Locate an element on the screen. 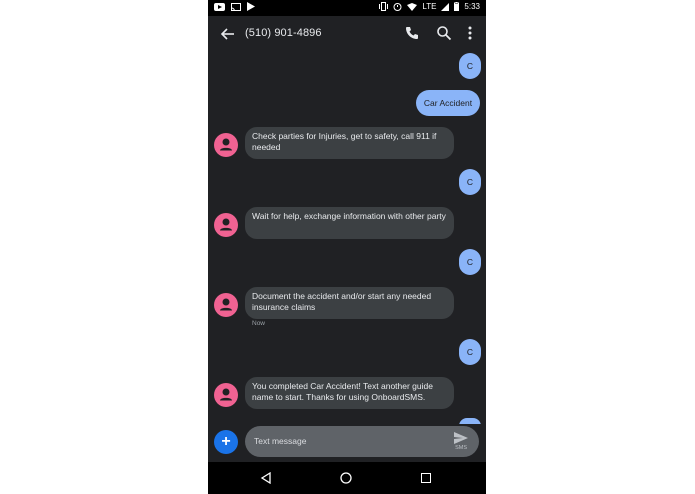 The height and width of the screenshot is (494, 695). search-icon is located at coordinates (444, 33).